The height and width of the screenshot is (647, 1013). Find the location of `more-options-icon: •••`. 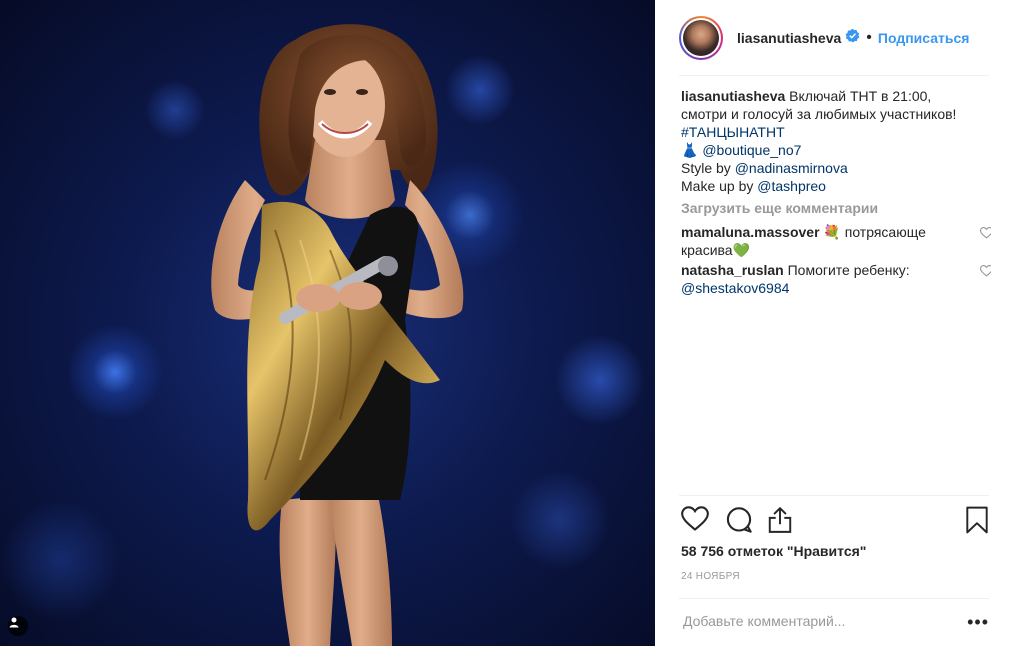

more-options-icon: ••• is located at coordinates (978, 622).